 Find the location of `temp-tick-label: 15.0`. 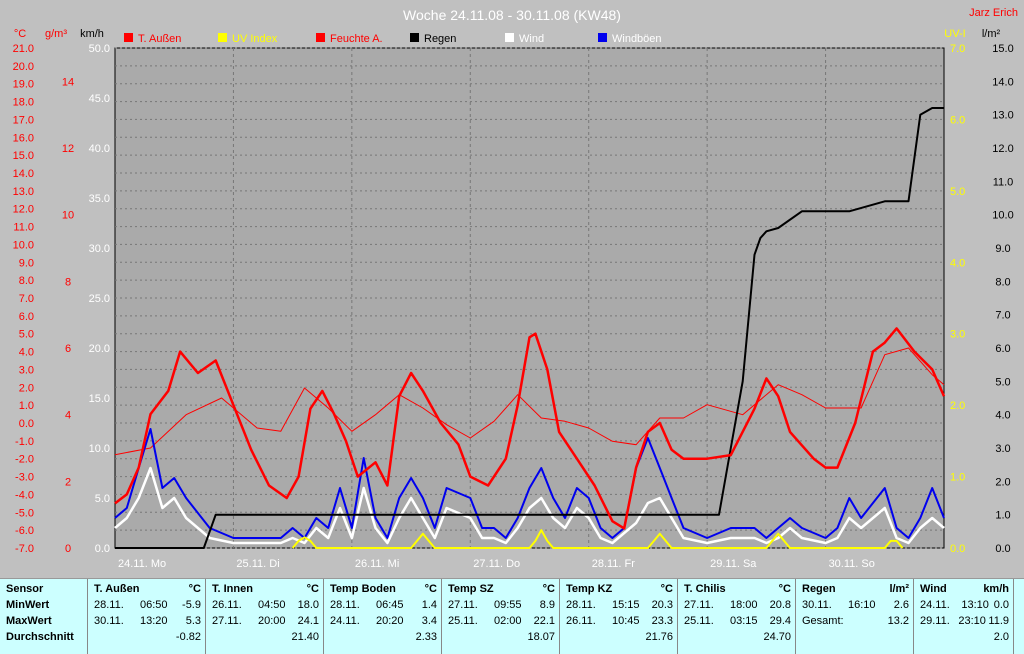

temp-tick-label: 15.0 is located at coordinates (23, 156).